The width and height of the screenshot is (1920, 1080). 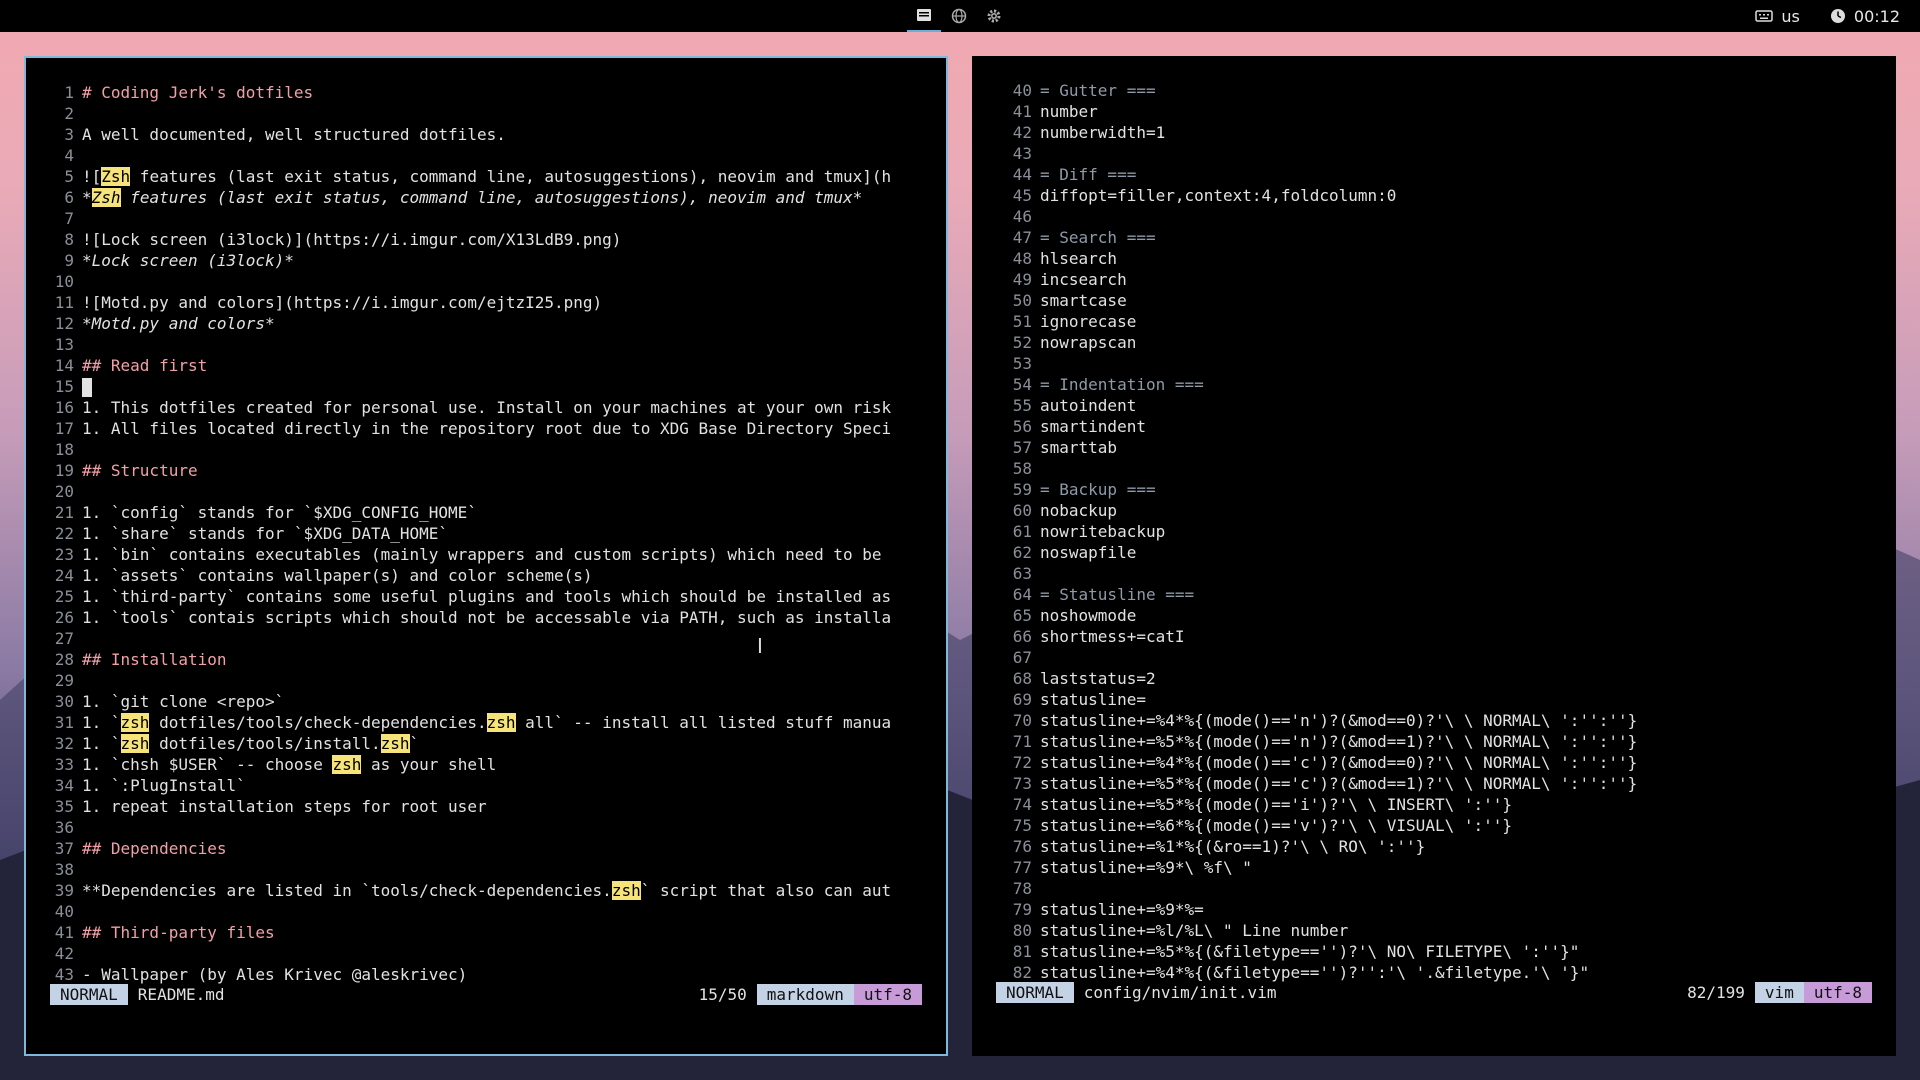 I want to click on code-line: 14 ## Read first, so click(x=486, y=365).